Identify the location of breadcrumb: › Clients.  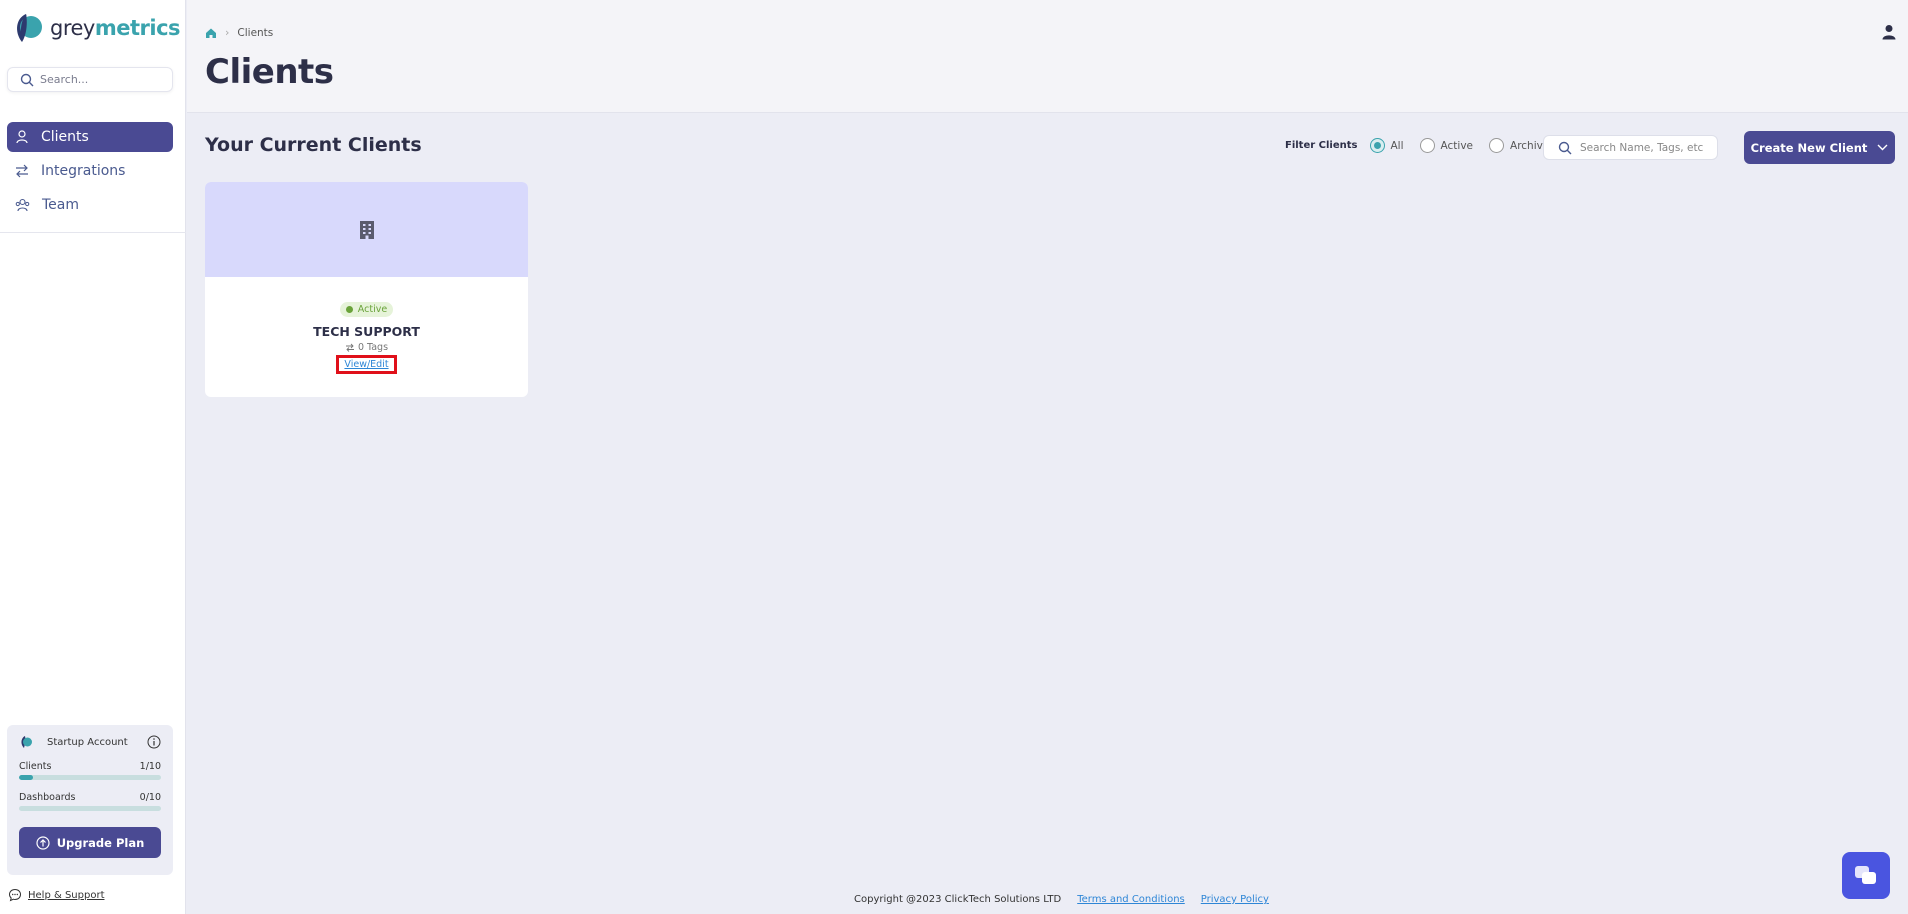
(239, 32).